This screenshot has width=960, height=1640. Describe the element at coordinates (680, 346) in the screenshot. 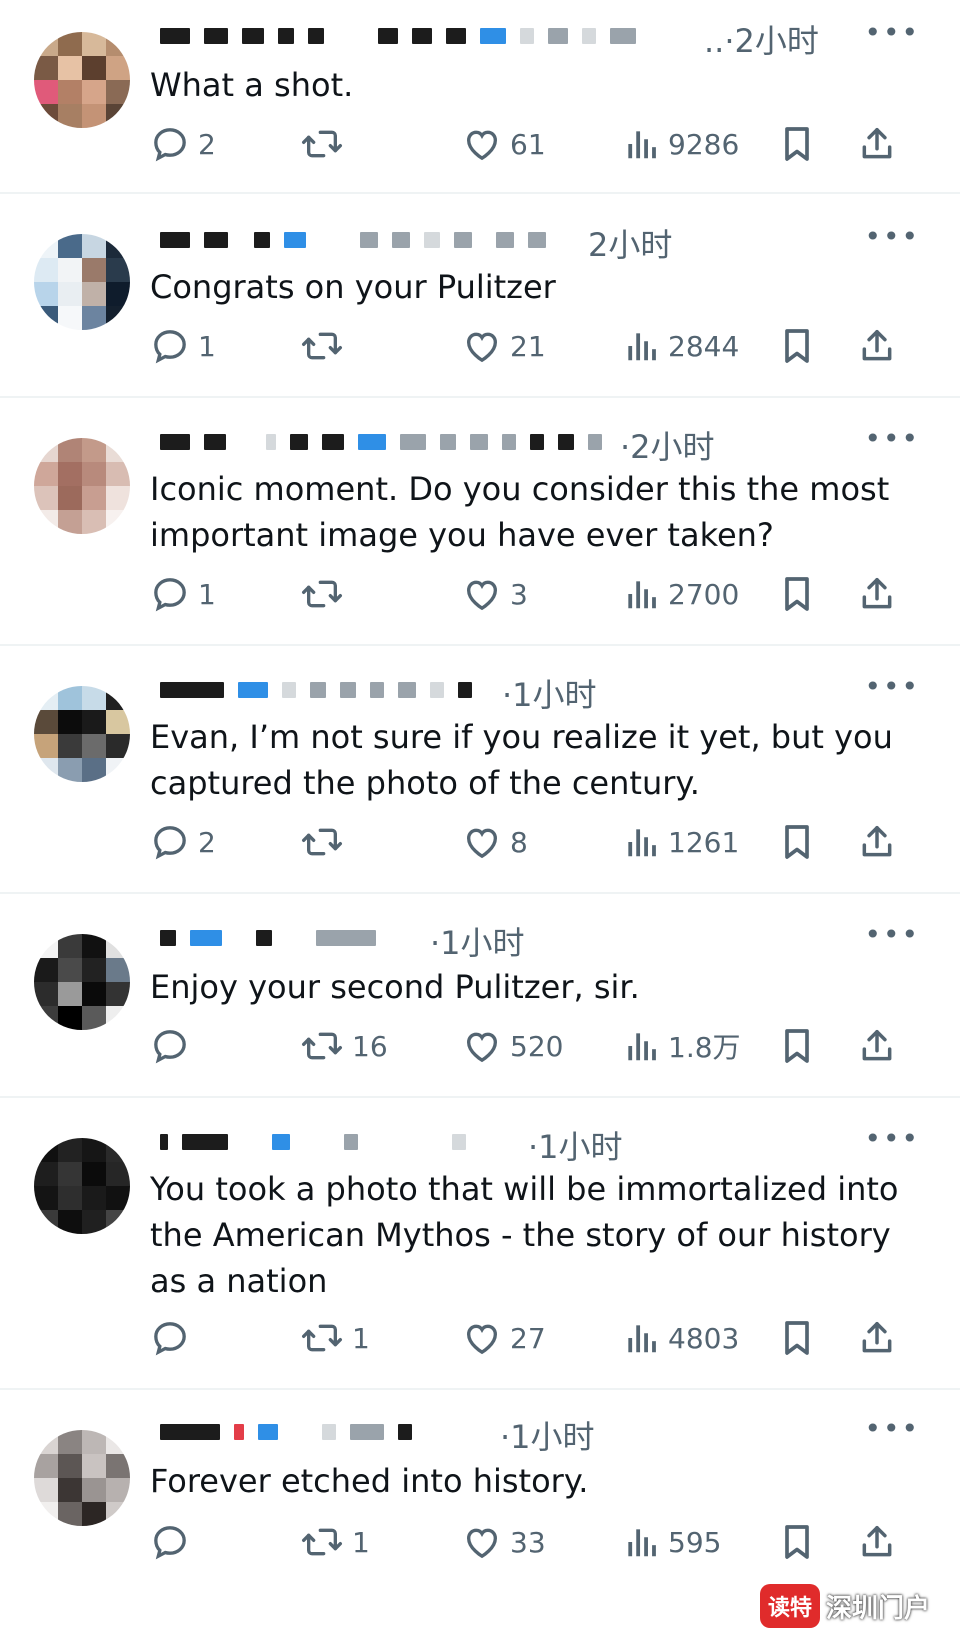

I see `views-button: 2844` at that location.